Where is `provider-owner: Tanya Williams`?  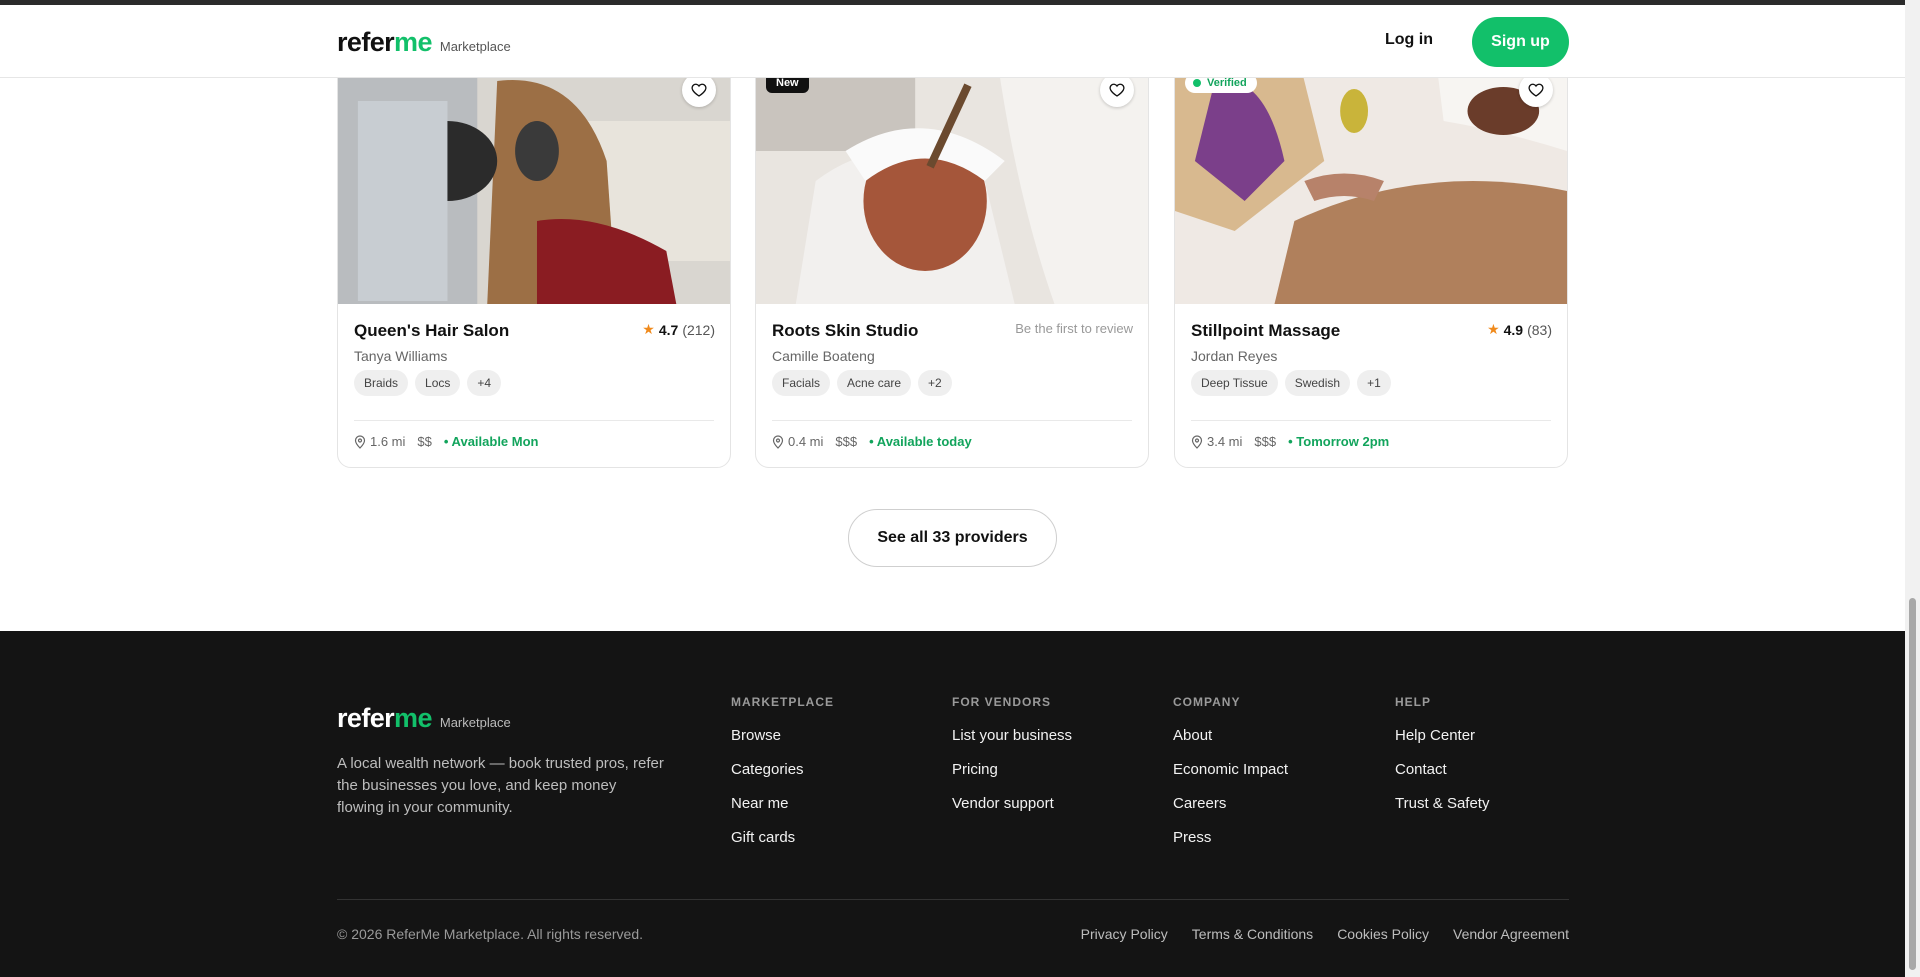
provider-owner: Tanya Williams is located at coordinates (401, 356).